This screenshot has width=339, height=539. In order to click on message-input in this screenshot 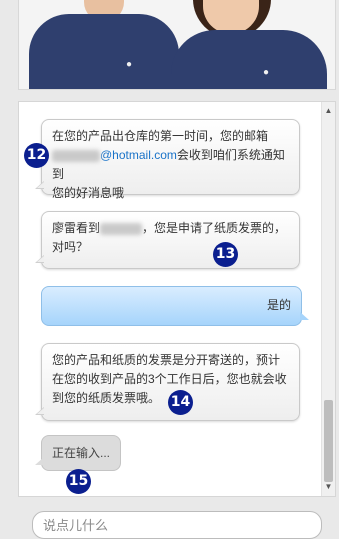, I will do `click(177, 525)`.